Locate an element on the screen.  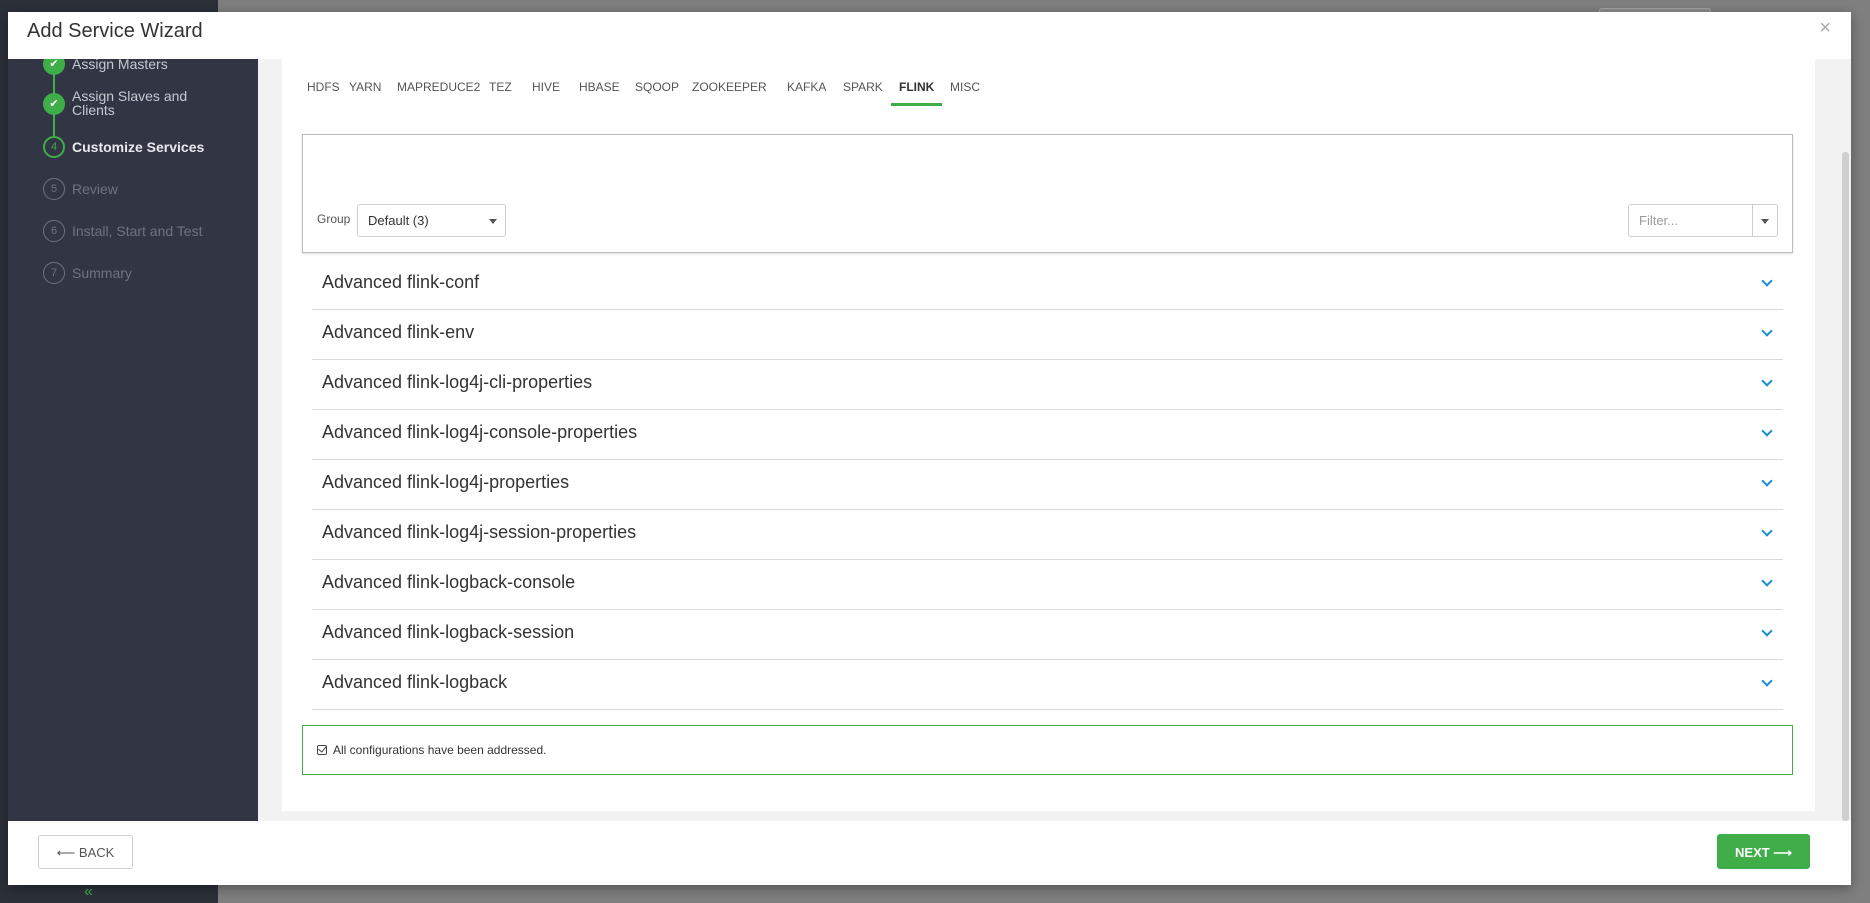
next-button: NEXT ⟶ is located at coordinates (1763, 851).